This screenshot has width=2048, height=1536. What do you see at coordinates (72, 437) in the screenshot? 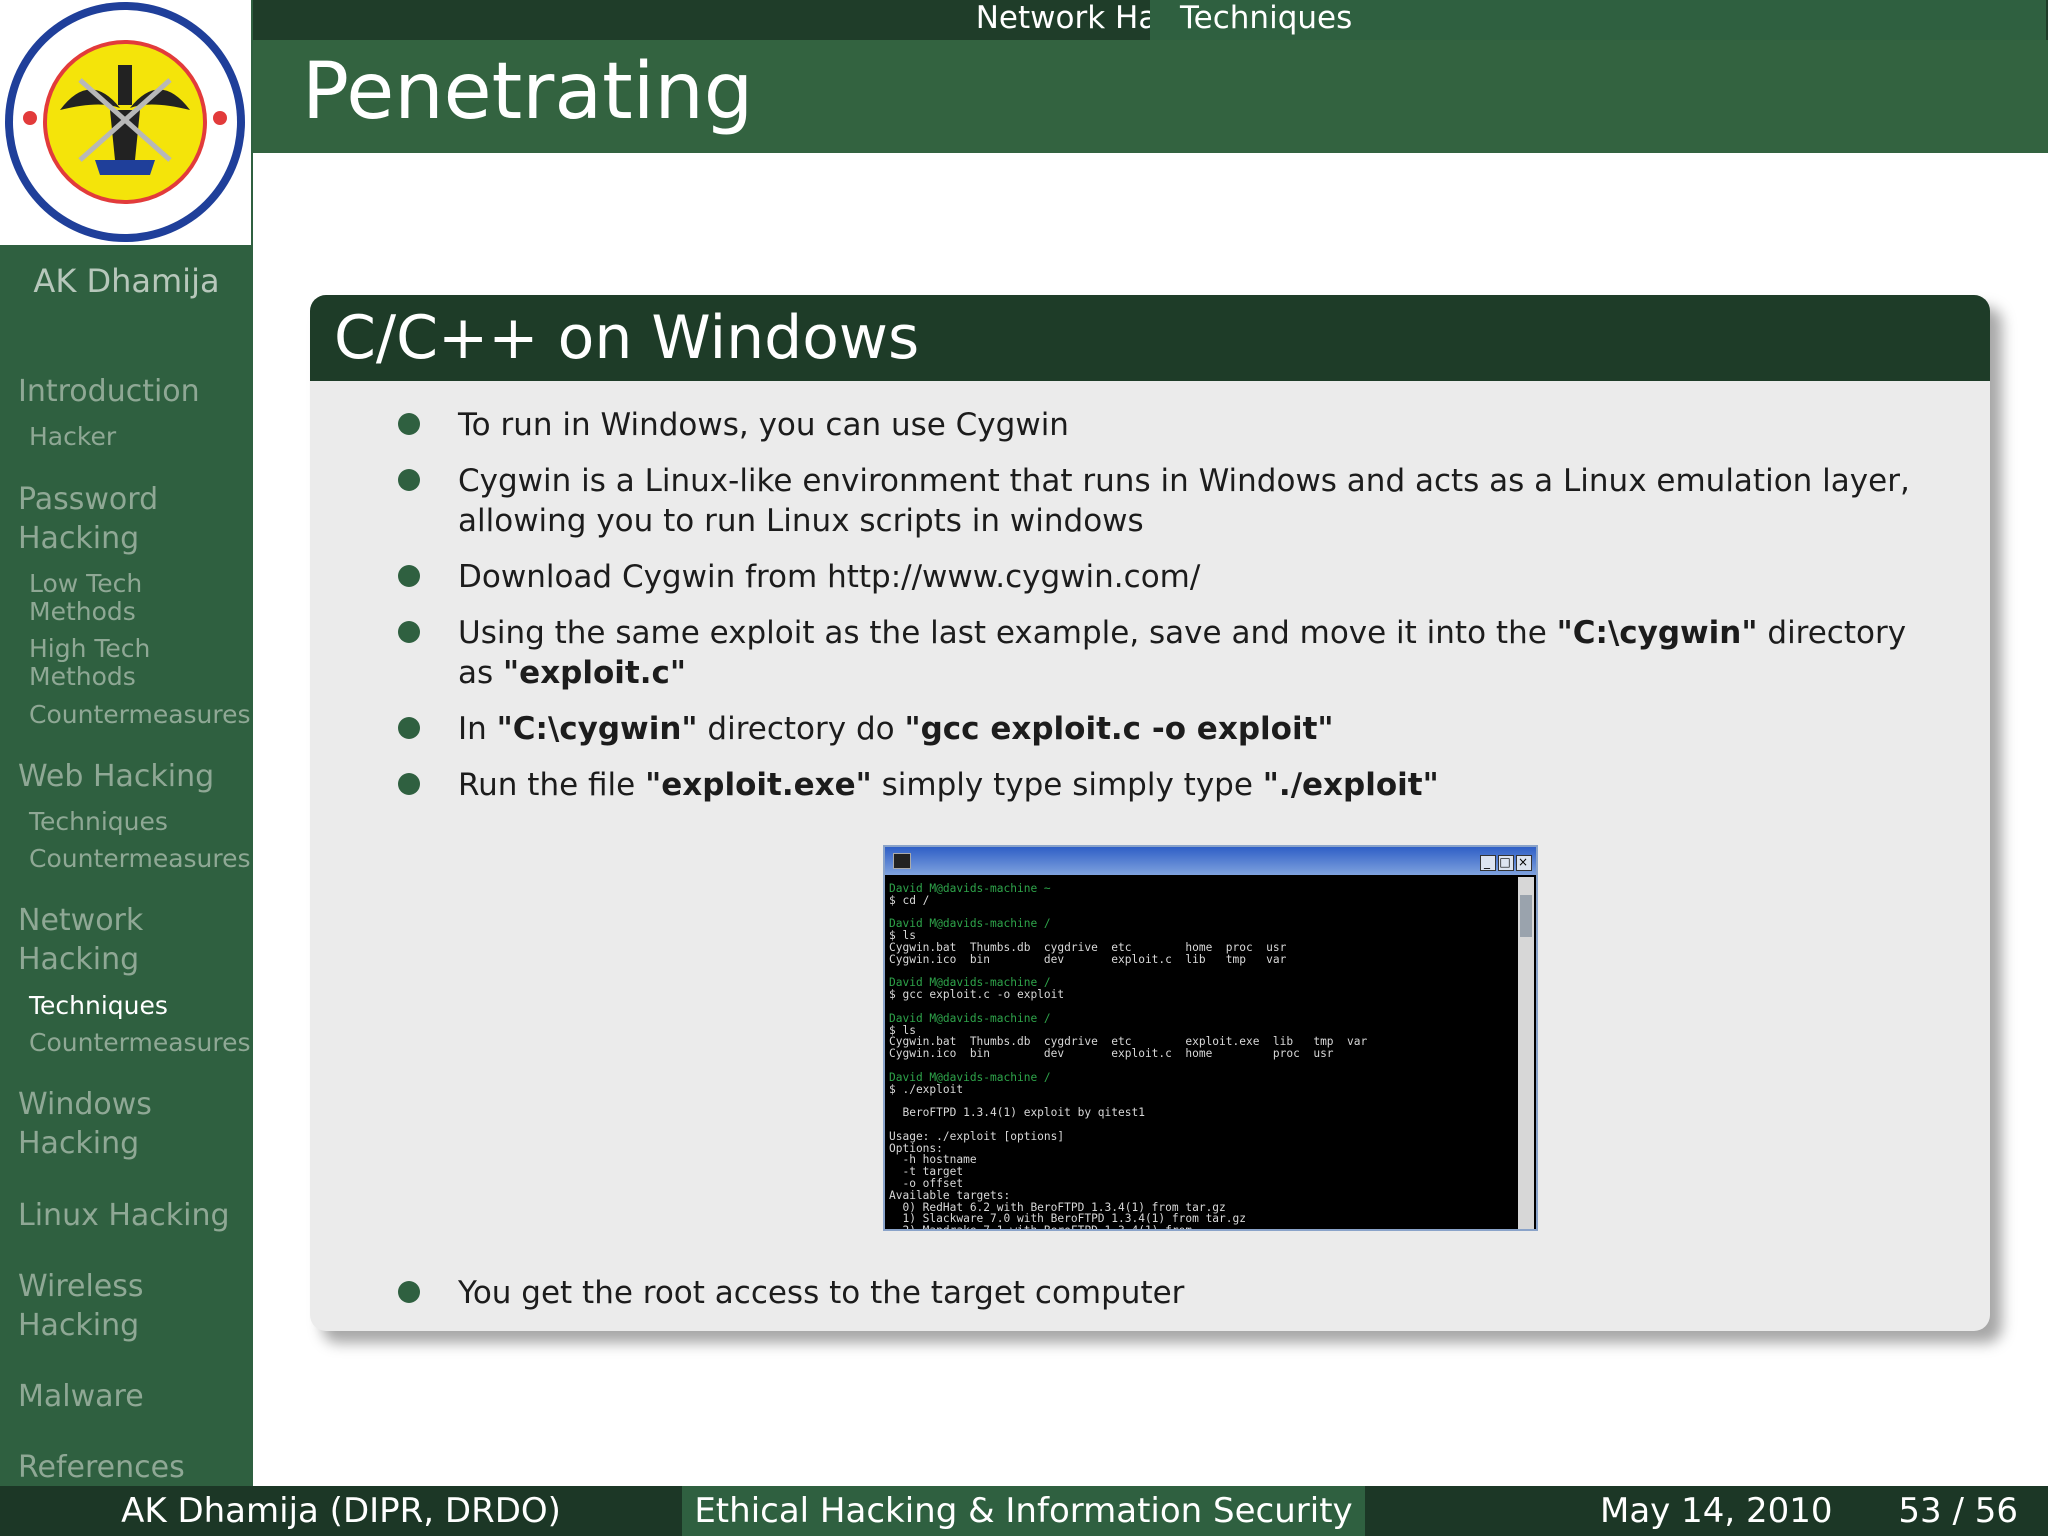
I see `nav-sub-hacker: Hacker` at bounding box center [72, 437].